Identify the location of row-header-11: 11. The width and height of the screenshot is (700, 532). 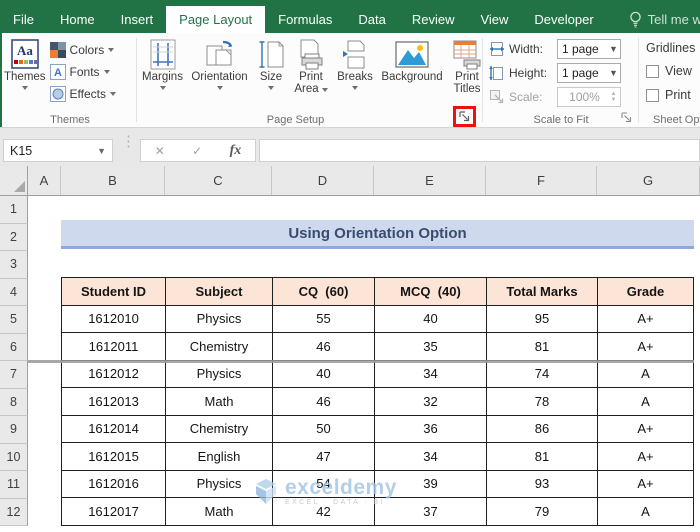
(14, 485).